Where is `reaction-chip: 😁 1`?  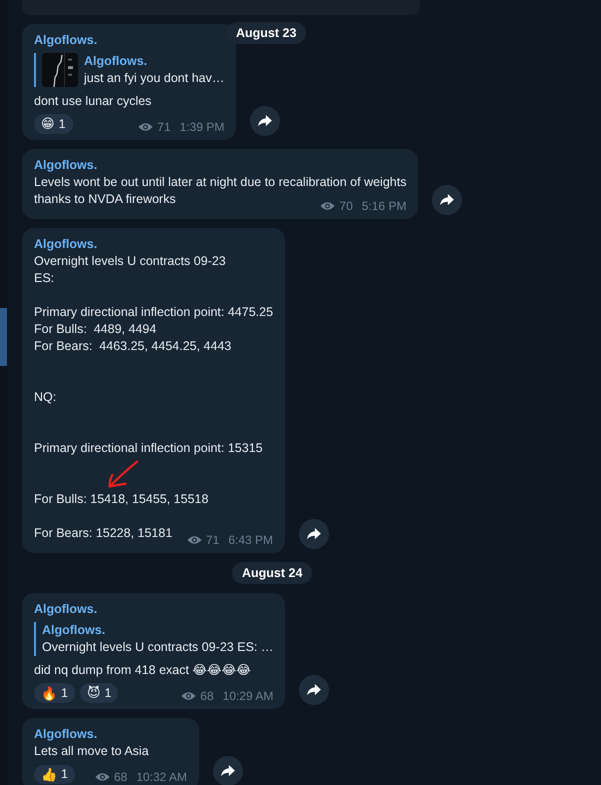
reaction-chip: 😁 1 is located at coordinates (53, 124).